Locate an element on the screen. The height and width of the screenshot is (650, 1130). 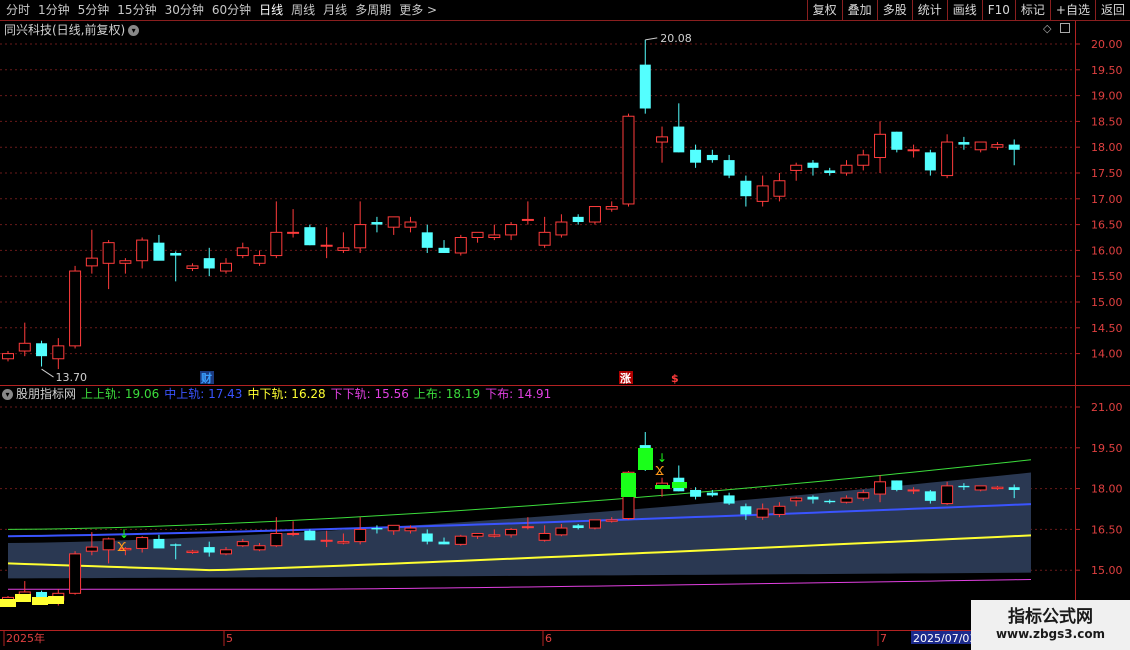
price-tick-label: 14.00 is located at coordinates (1107, 354).